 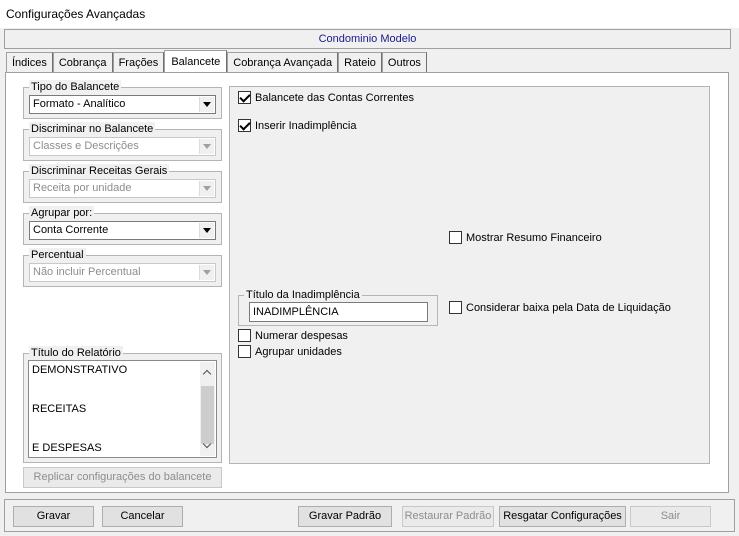 I want to click on titulo-relatorio-label: Título do Relatório, so click(x=76, y=353).